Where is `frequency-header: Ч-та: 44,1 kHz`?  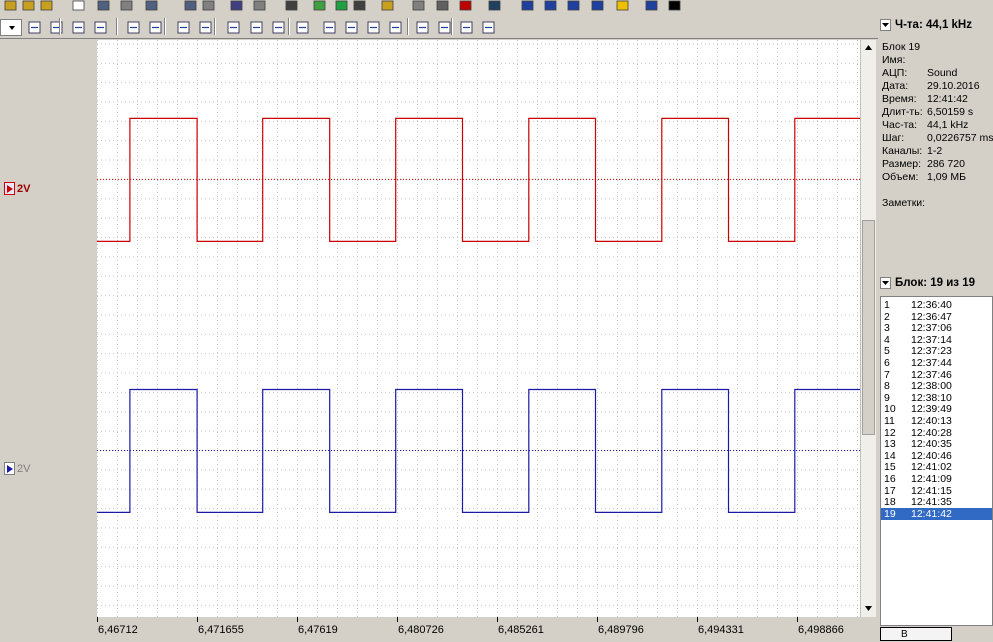 frequency-header: Ч-та: 44,1 kHz is located at coordinates (926, 25).